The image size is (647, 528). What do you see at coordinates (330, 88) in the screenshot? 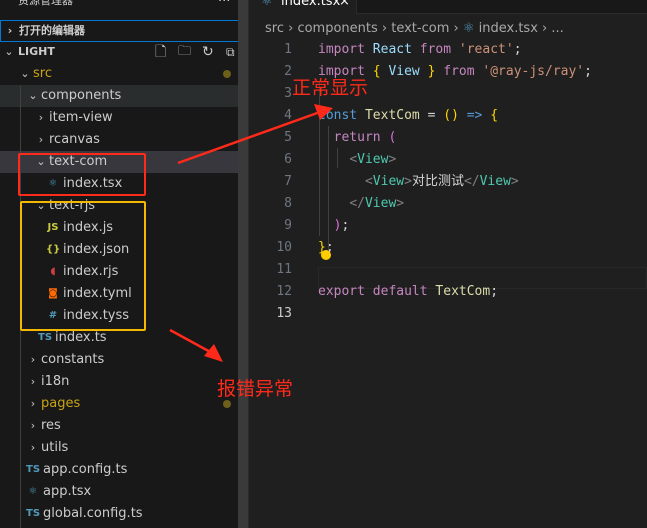
I see `normal-display-note: 正常显示` at bounding box center [330, 88].